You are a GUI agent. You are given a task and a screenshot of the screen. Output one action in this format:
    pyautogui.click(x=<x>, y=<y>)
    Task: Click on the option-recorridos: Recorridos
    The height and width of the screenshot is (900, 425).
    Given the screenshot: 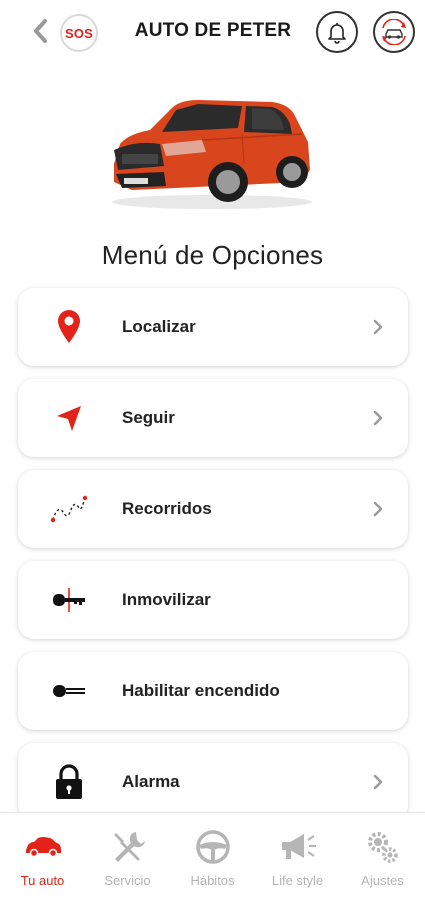 What is the action you would take?
    pyautogui.click(x=213, y=509)
    